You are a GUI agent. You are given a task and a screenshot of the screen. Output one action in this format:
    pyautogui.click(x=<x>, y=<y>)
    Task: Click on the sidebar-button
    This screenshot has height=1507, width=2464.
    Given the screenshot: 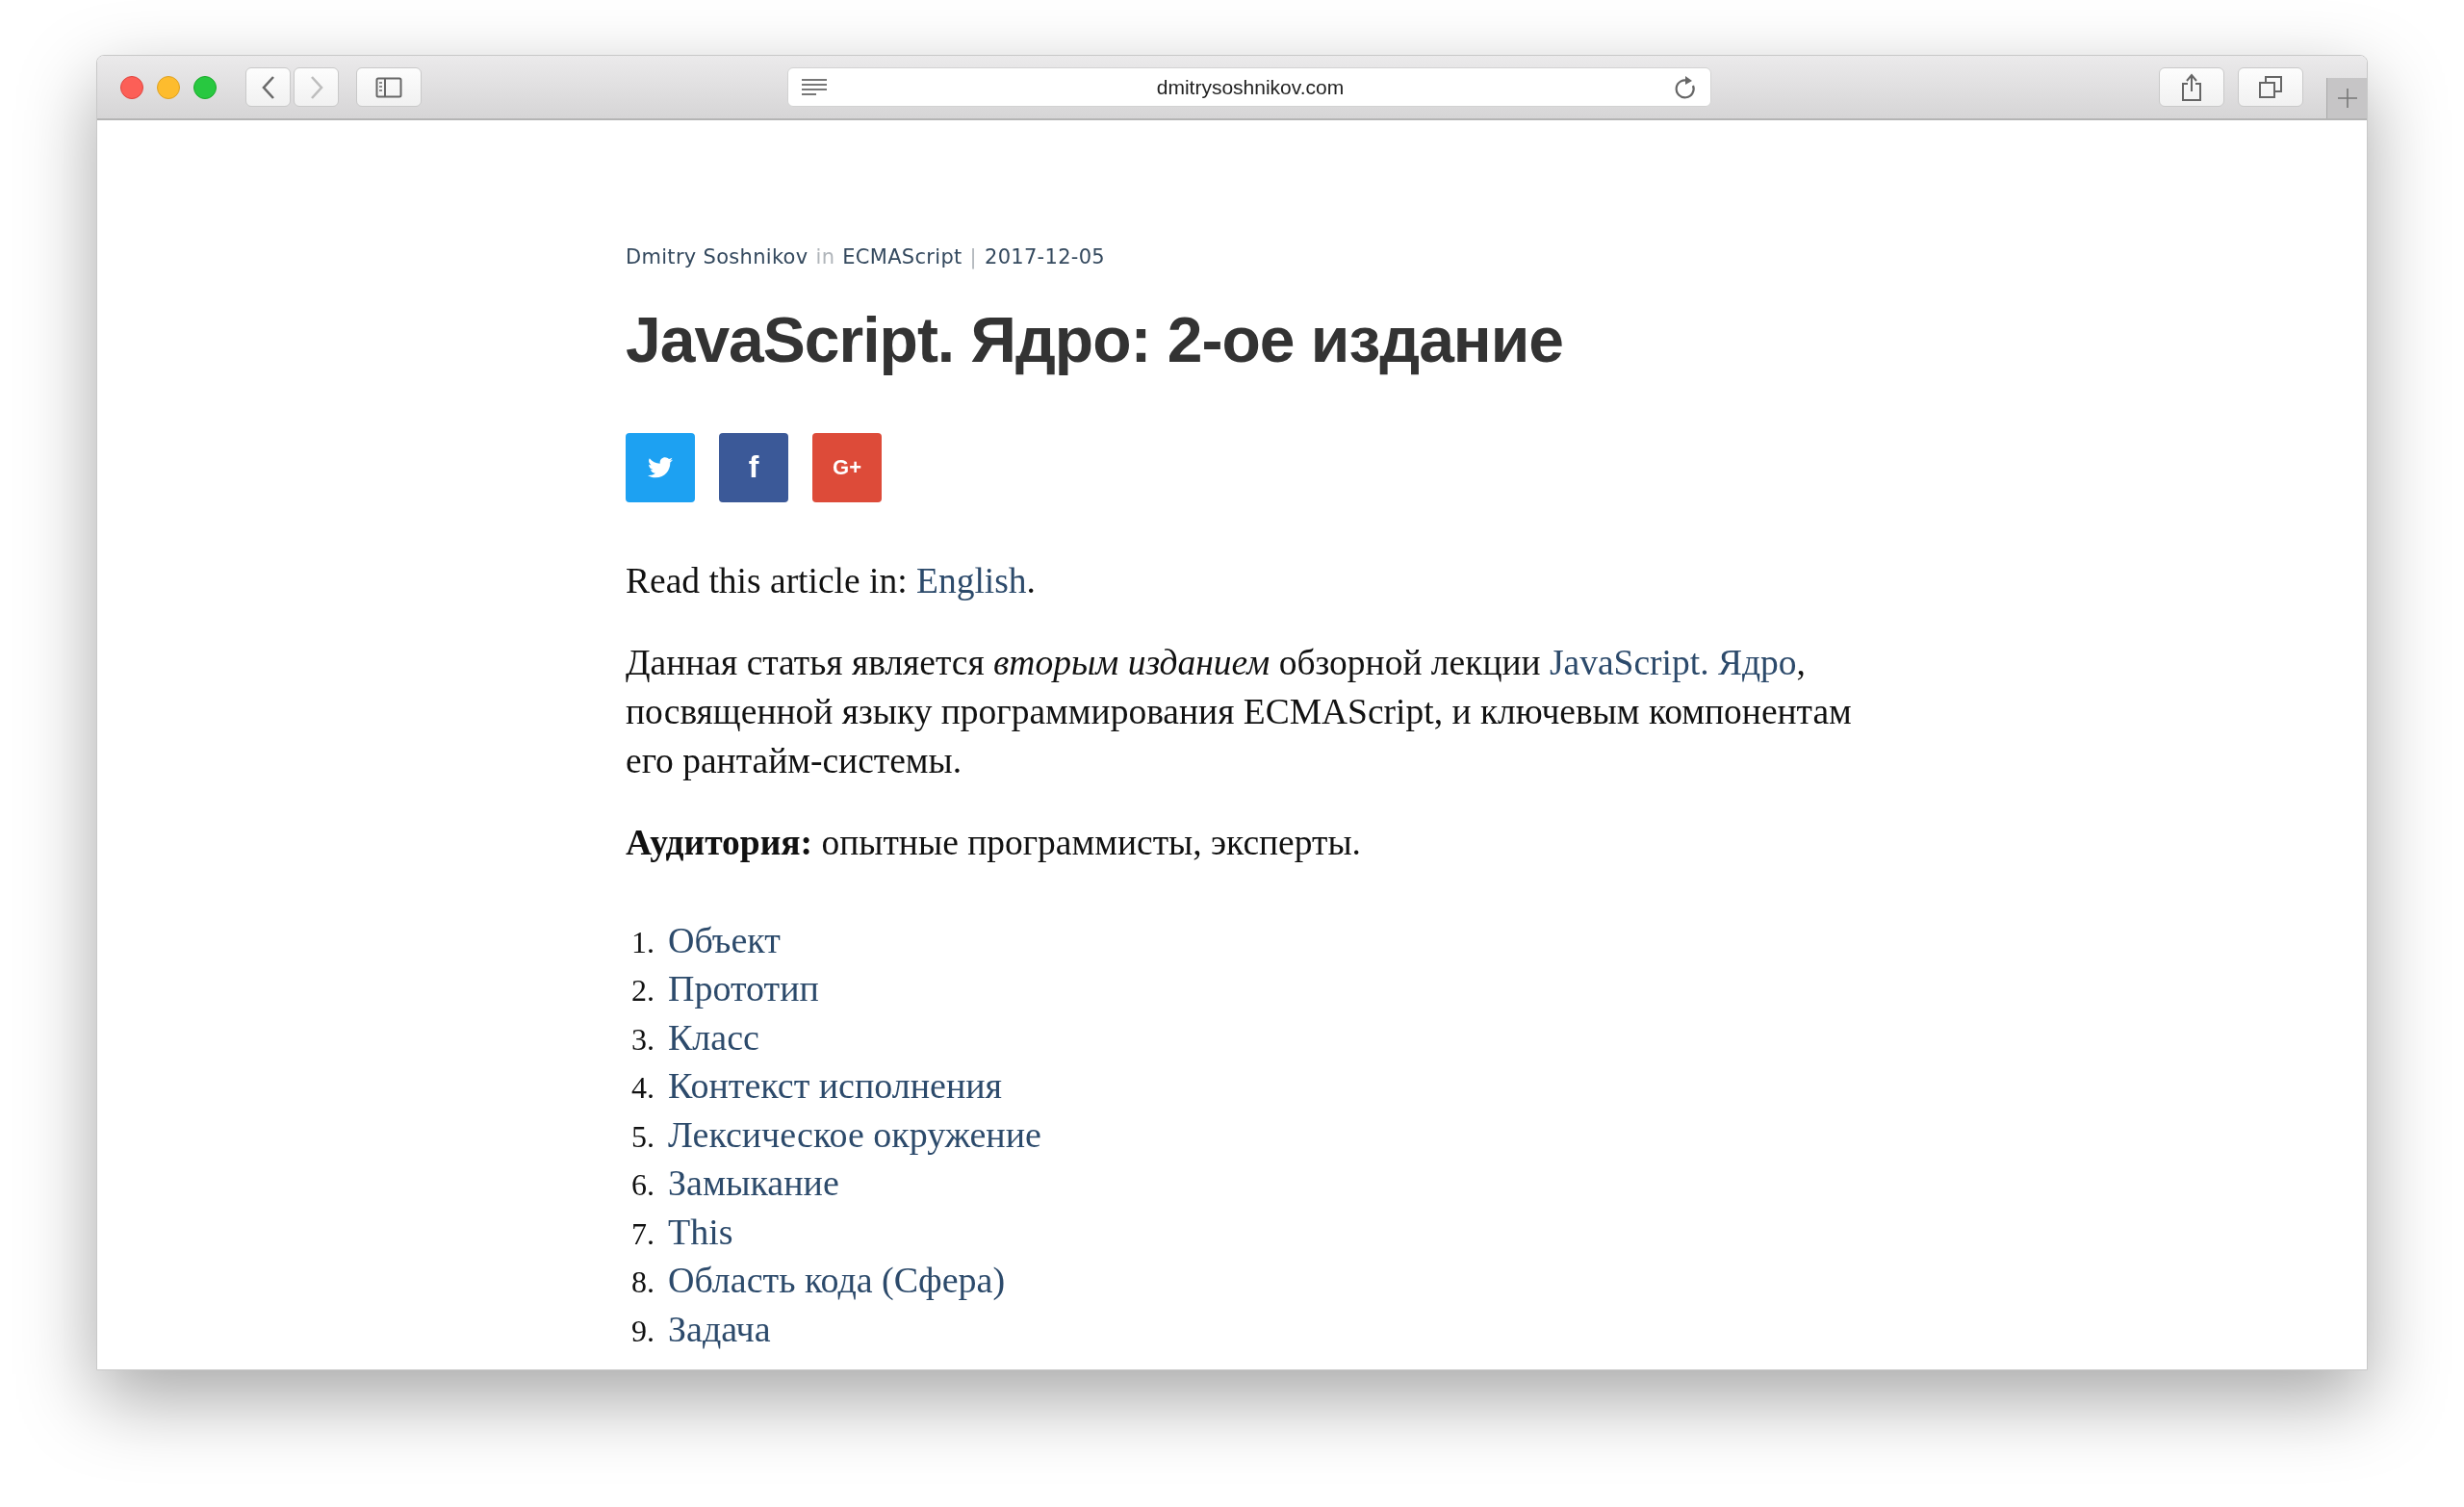 What is the action you would take?
    pyautogui.click(x=389, y=87)
    